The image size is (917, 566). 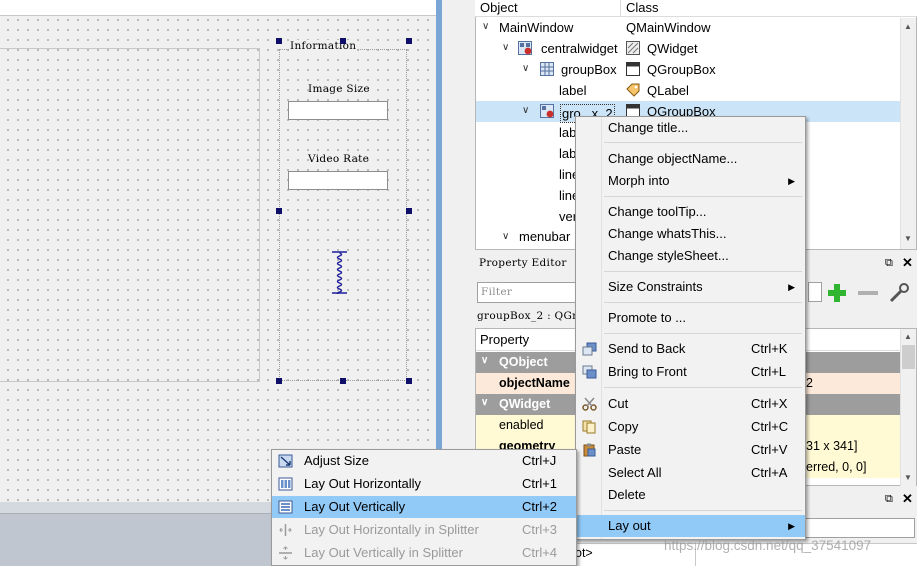 What do you see at coordinates (439, 251) in the screenshot?
I see `form-resize-edge` at bounding box center [439, 251].